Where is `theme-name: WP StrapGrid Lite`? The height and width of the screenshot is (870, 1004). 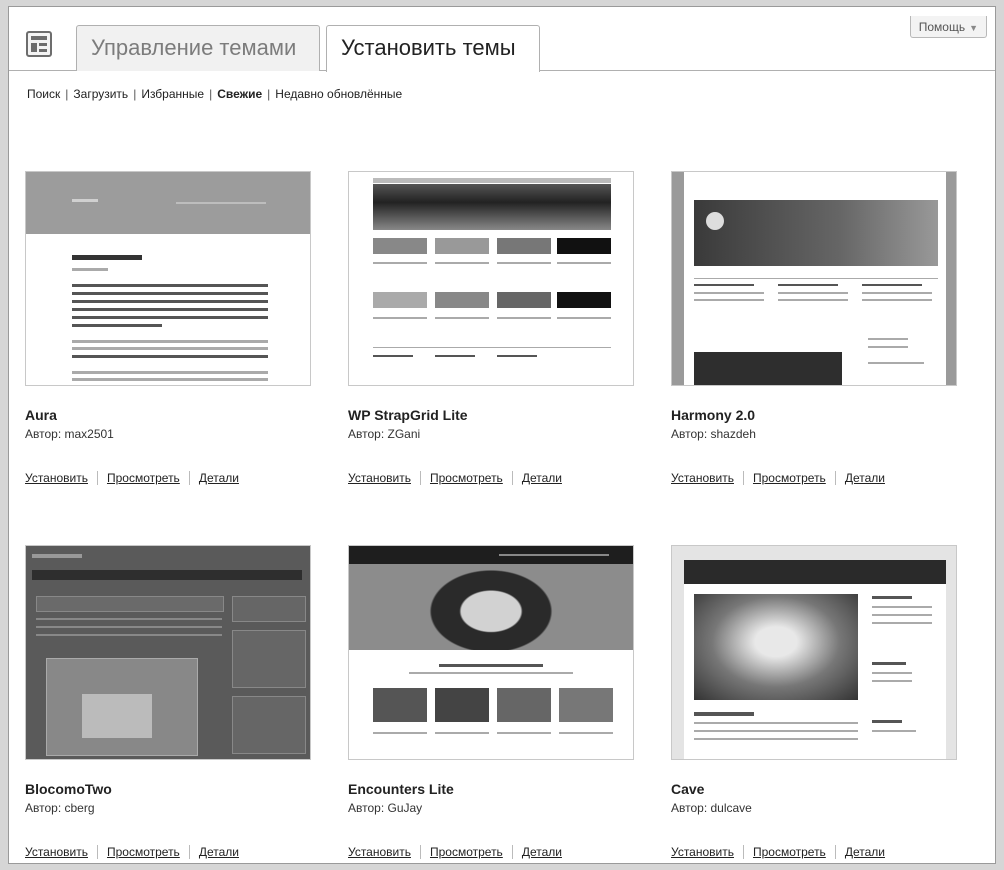
theme-name: WP StrapGrid Lite is located at coordinates (408, 415).